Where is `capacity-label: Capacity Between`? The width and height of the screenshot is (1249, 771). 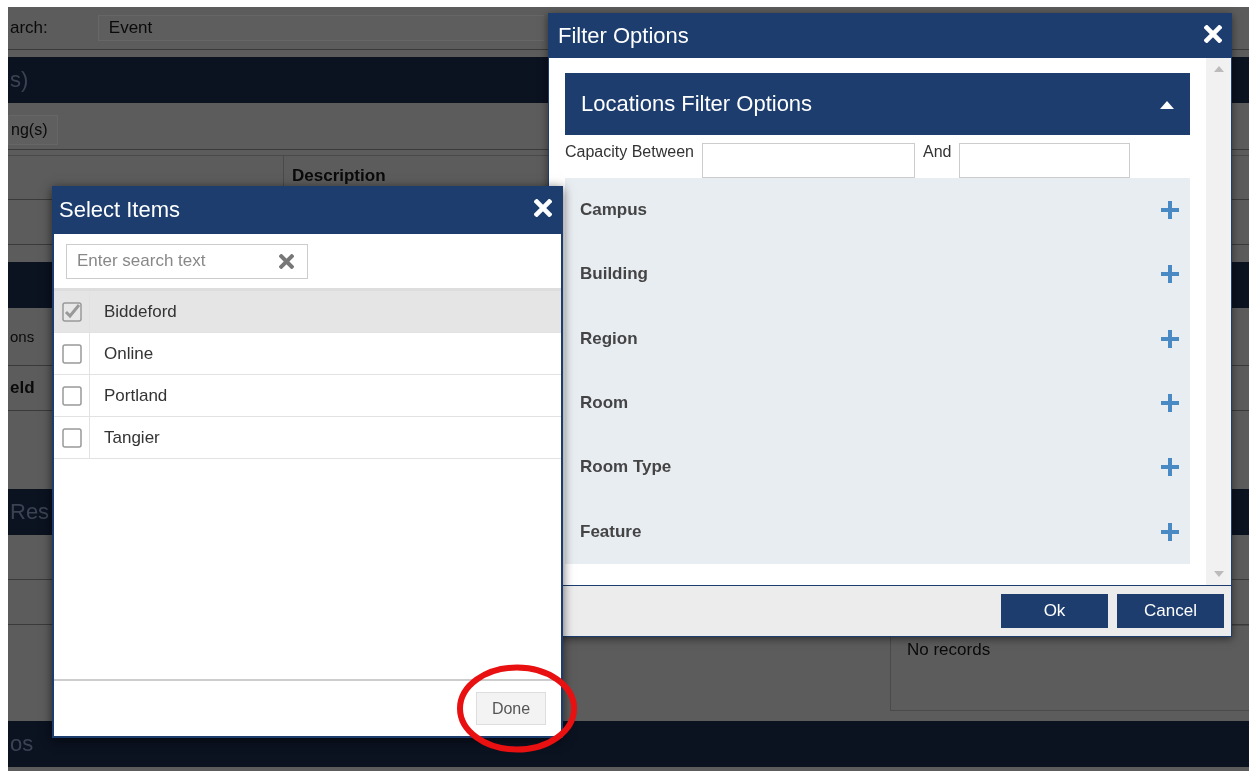
capacity-label: Capacity Between is located at coordinates (629, 152).